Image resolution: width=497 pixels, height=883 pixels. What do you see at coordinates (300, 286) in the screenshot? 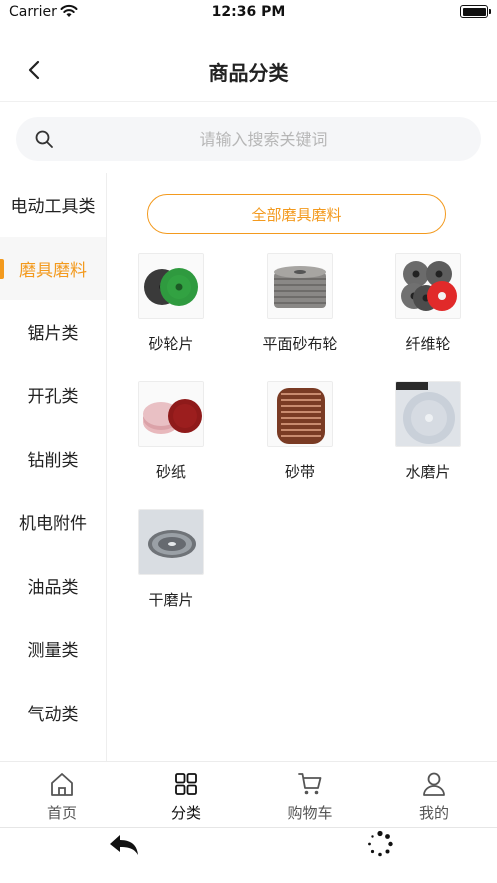
I see `flap-disc-image` at bounding box center [300, 286].